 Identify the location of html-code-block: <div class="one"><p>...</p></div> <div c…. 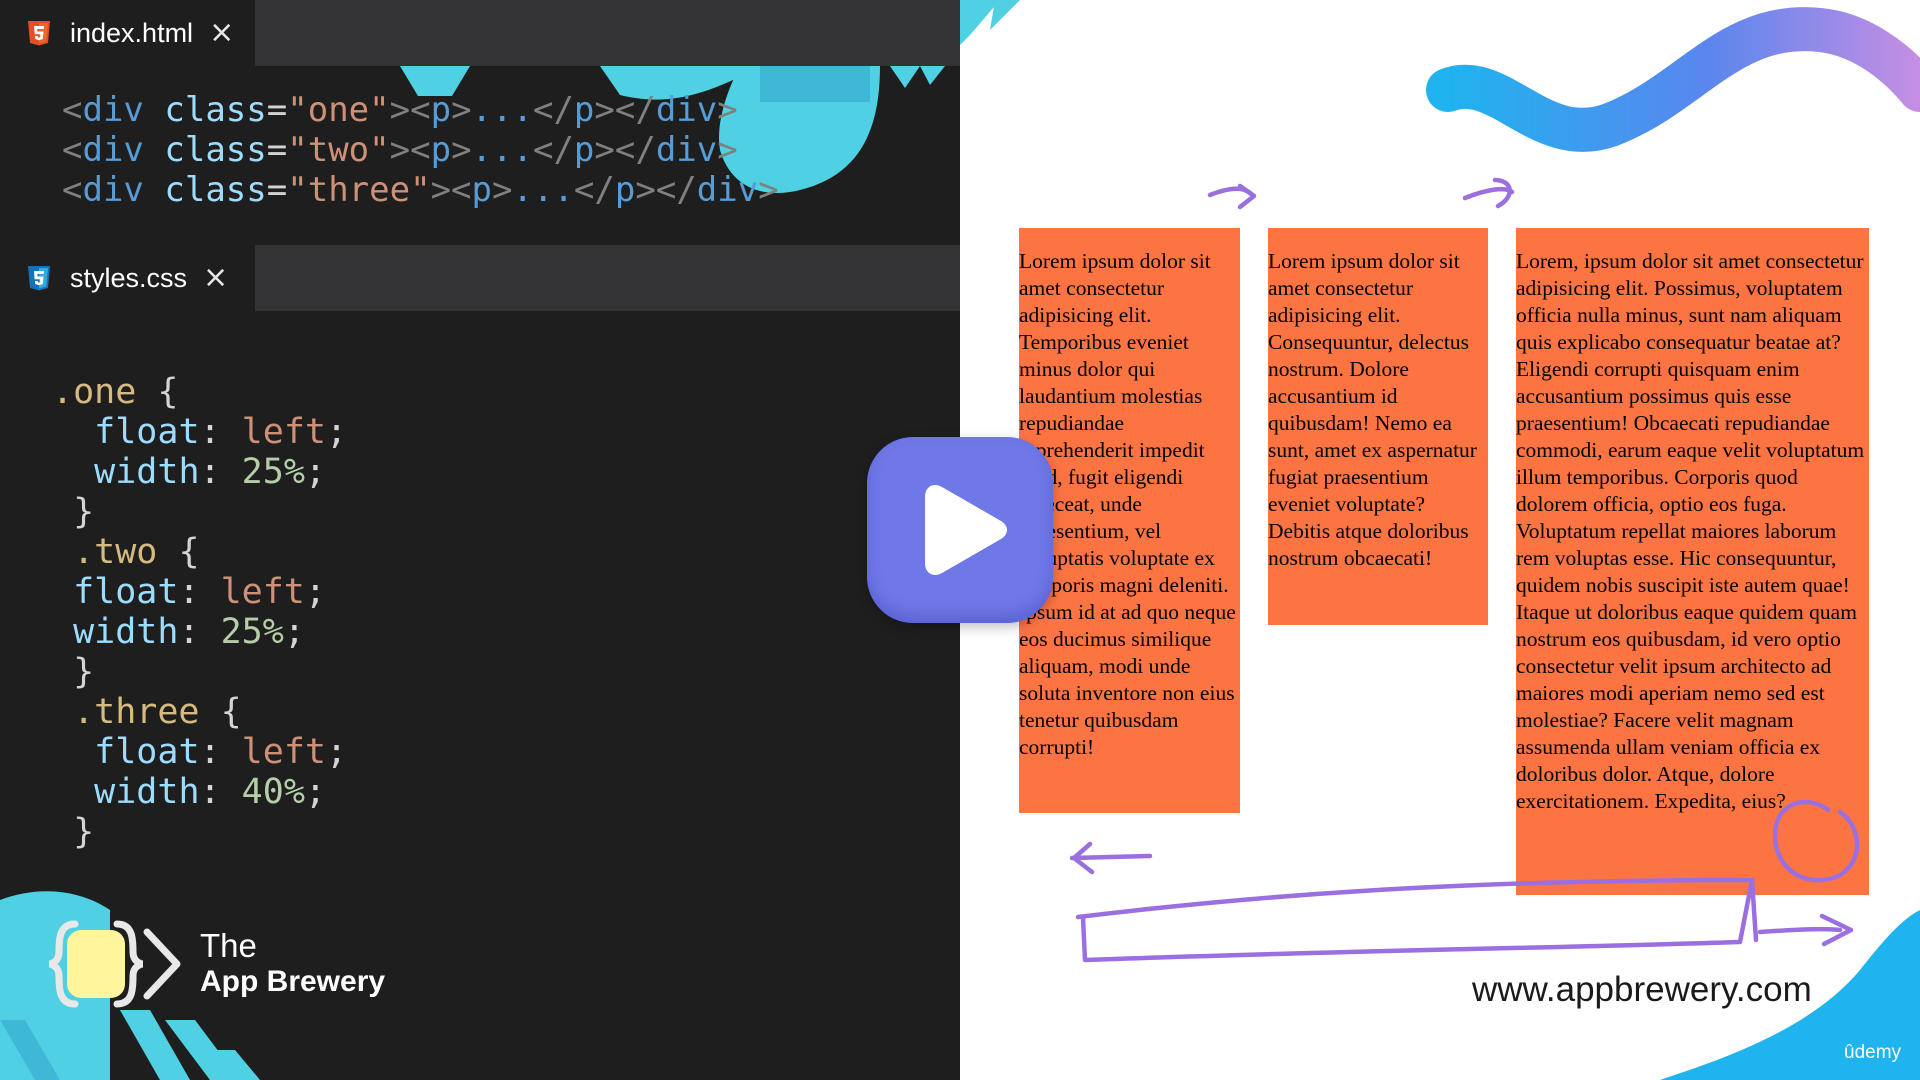
(420, 150).